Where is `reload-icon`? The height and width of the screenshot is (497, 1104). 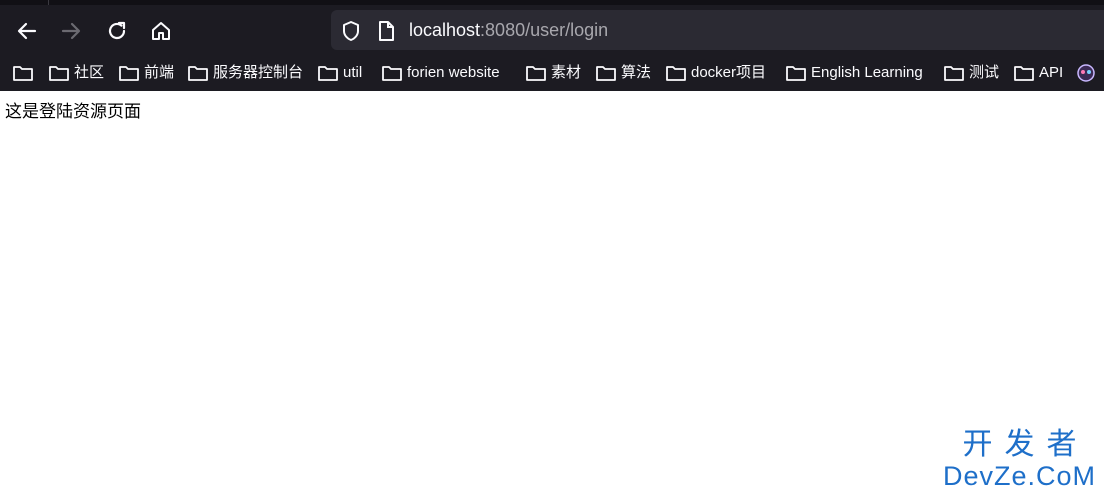
reload-icon is located at coordinates (117, 30).